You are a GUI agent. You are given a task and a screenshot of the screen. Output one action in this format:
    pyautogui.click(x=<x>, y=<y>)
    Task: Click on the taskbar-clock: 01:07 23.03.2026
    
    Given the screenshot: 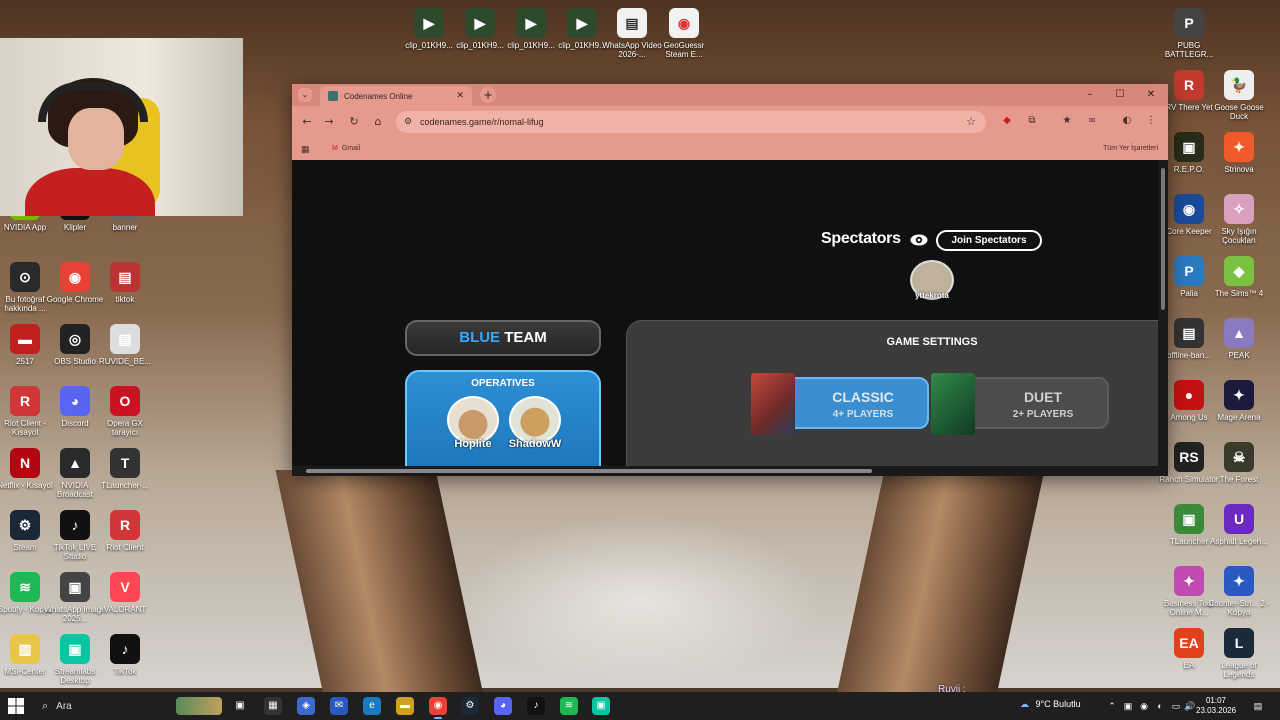 What is the action you would take?
    pyautogui.click(x=1216, y=706)
    